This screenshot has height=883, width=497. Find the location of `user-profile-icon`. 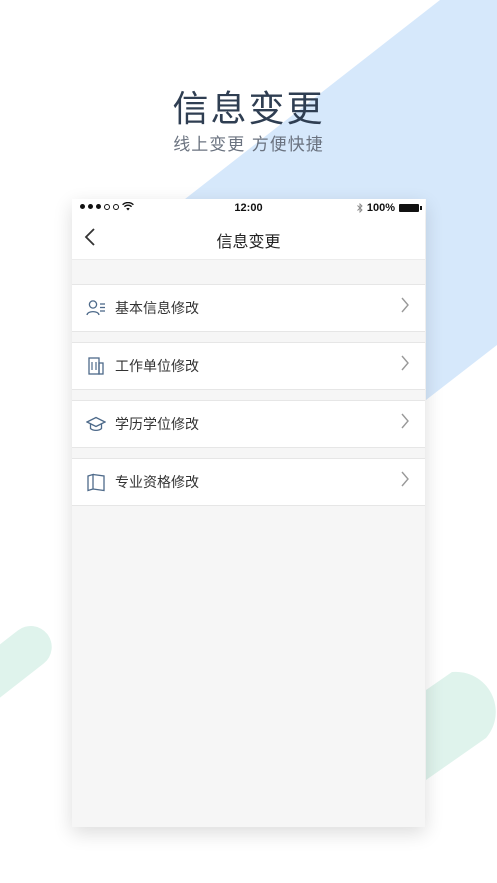

user-profile-icon is located at coordinates (96, 308).